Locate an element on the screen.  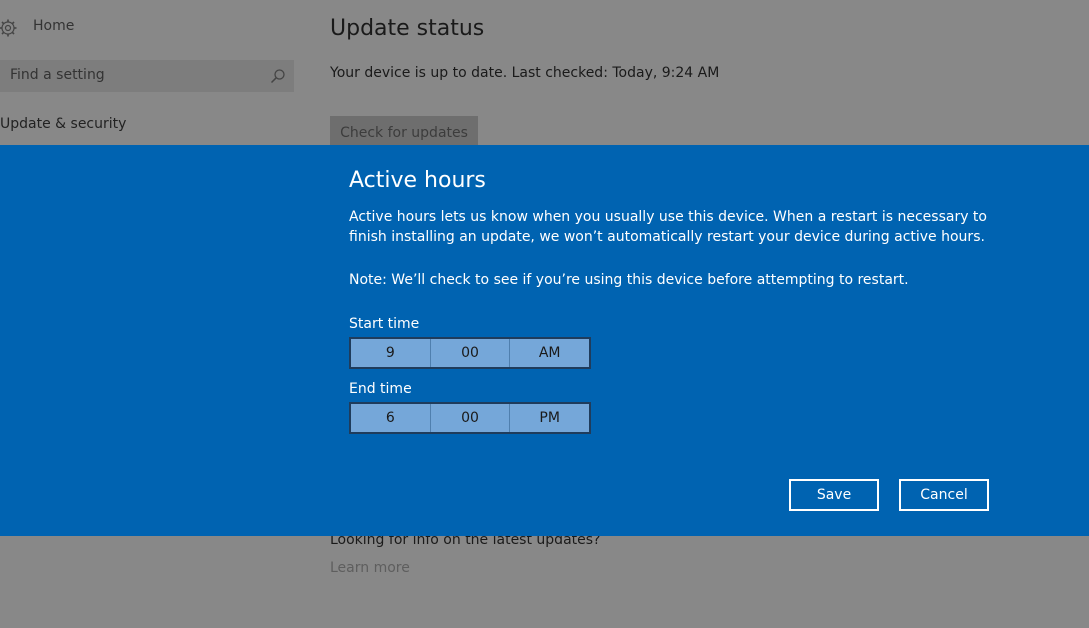
start-time-label: Start time is located at coordinates (384, 324).